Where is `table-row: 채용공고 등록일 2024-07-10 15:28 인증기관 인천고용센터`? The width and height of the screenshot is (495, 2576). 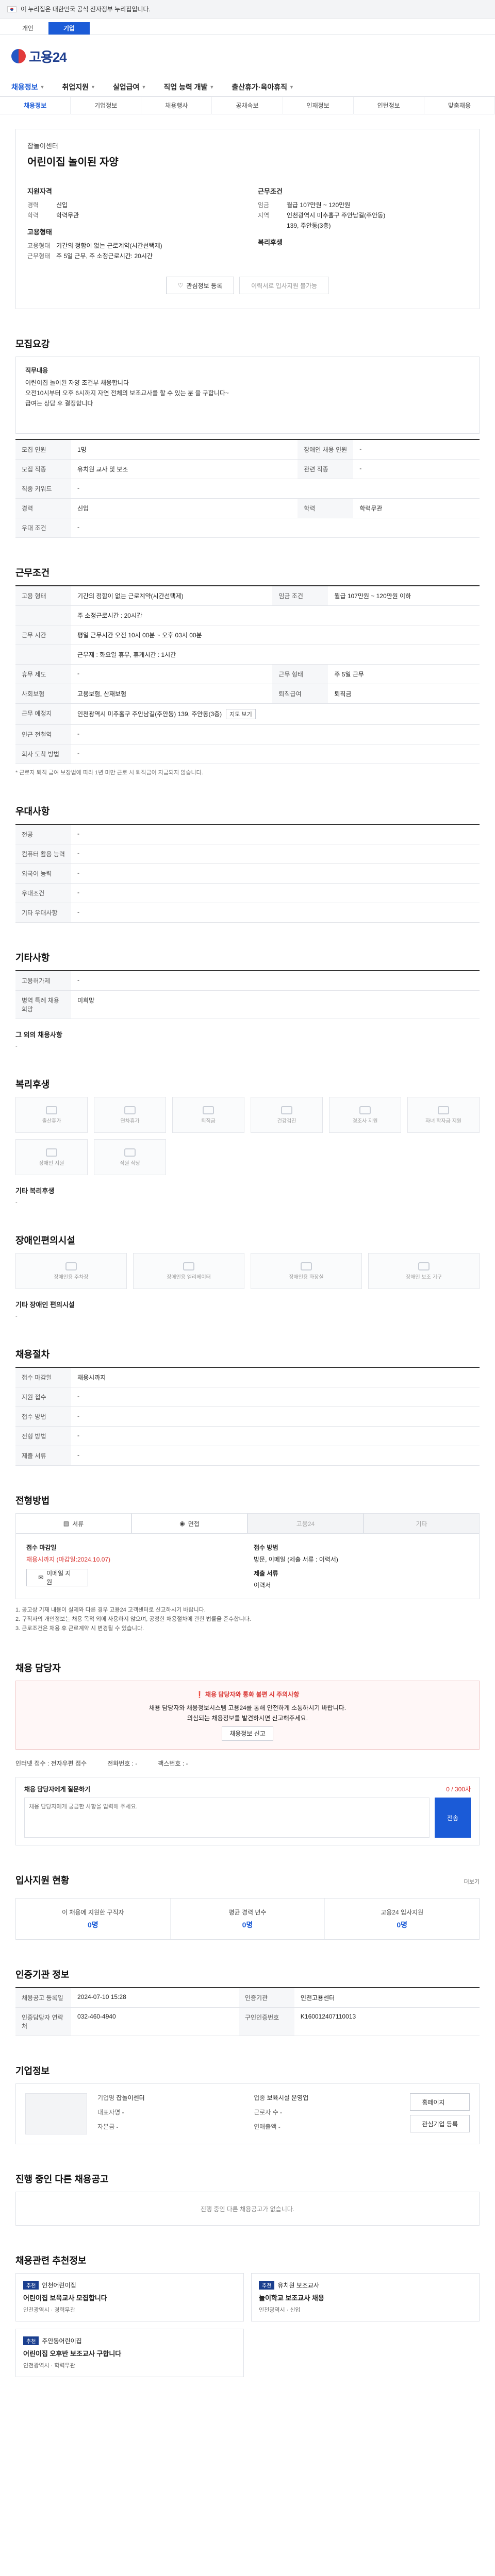 table-row: 채용공고 등록일 2024-07-10 15:28 인증기관 인천고용센터 is located at coordinates (247, 1998).